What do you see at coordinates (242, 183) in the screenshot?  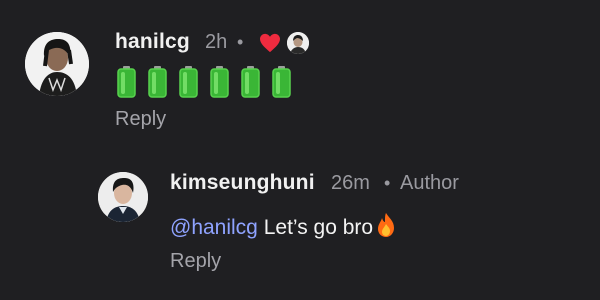 I see `username: kimseunghuni` at bounding box center [242, 183].